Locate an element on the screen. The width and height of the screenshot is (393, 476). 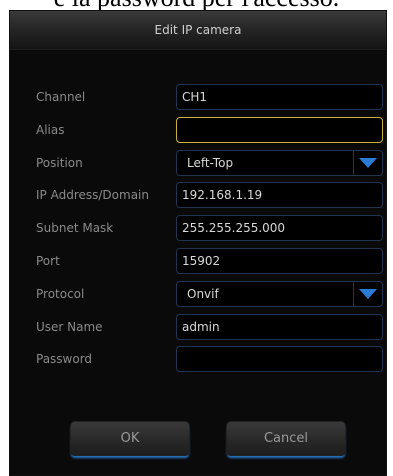
ok-button: OK is located at coordinates (130, 438).